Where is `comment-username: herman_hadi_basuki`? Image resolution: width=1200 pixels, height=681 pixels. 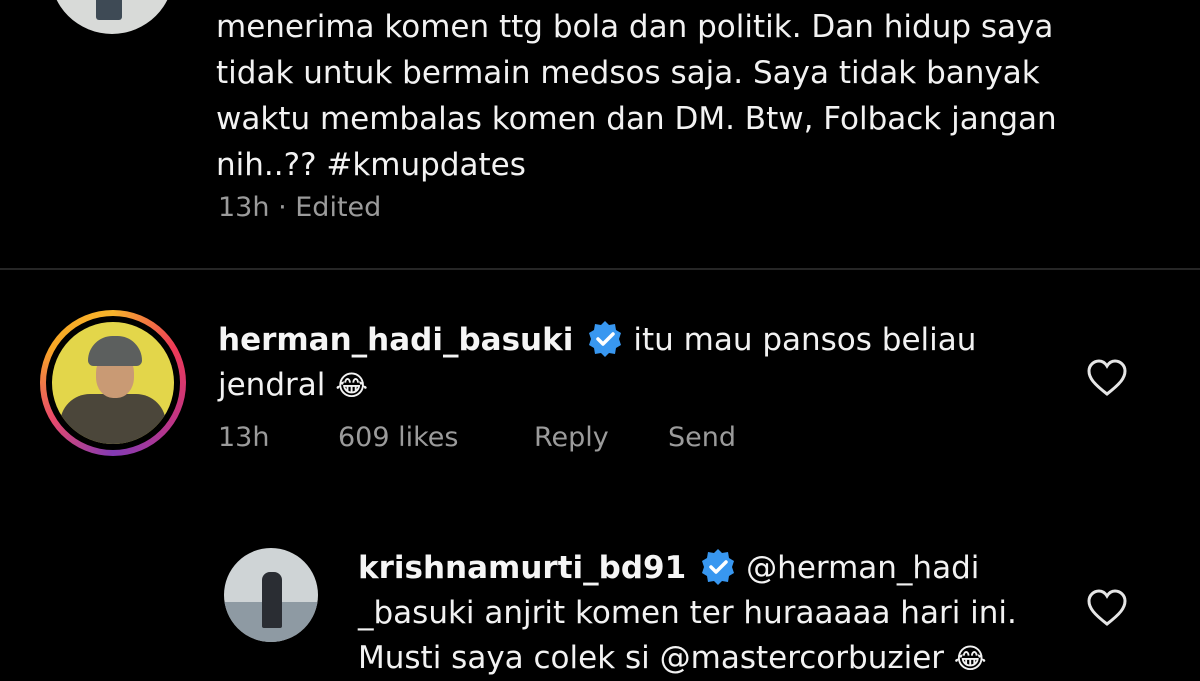
comment-username: herman_hadi_basuki is located at coordinates (395, 340).